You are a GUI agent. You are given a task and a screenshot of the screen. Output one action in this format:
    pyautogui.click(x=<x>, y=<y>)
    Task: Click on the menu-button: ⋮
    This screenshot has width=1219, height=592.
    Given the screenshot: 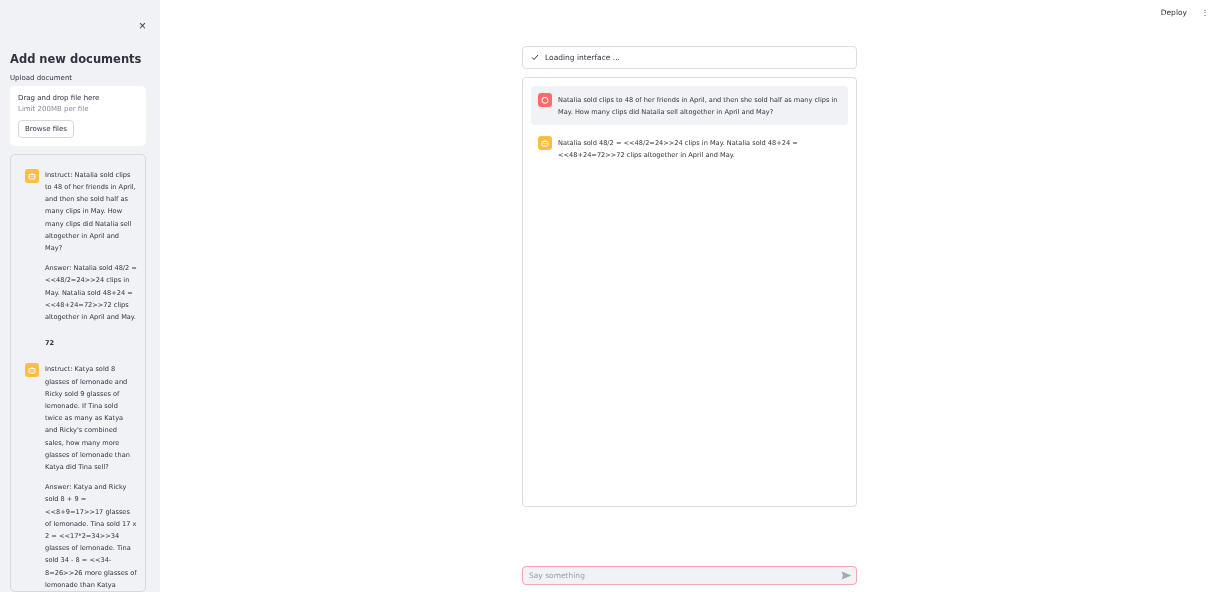 What is the action you would take?
    pyautogui.click(x=1205, y=12)
    